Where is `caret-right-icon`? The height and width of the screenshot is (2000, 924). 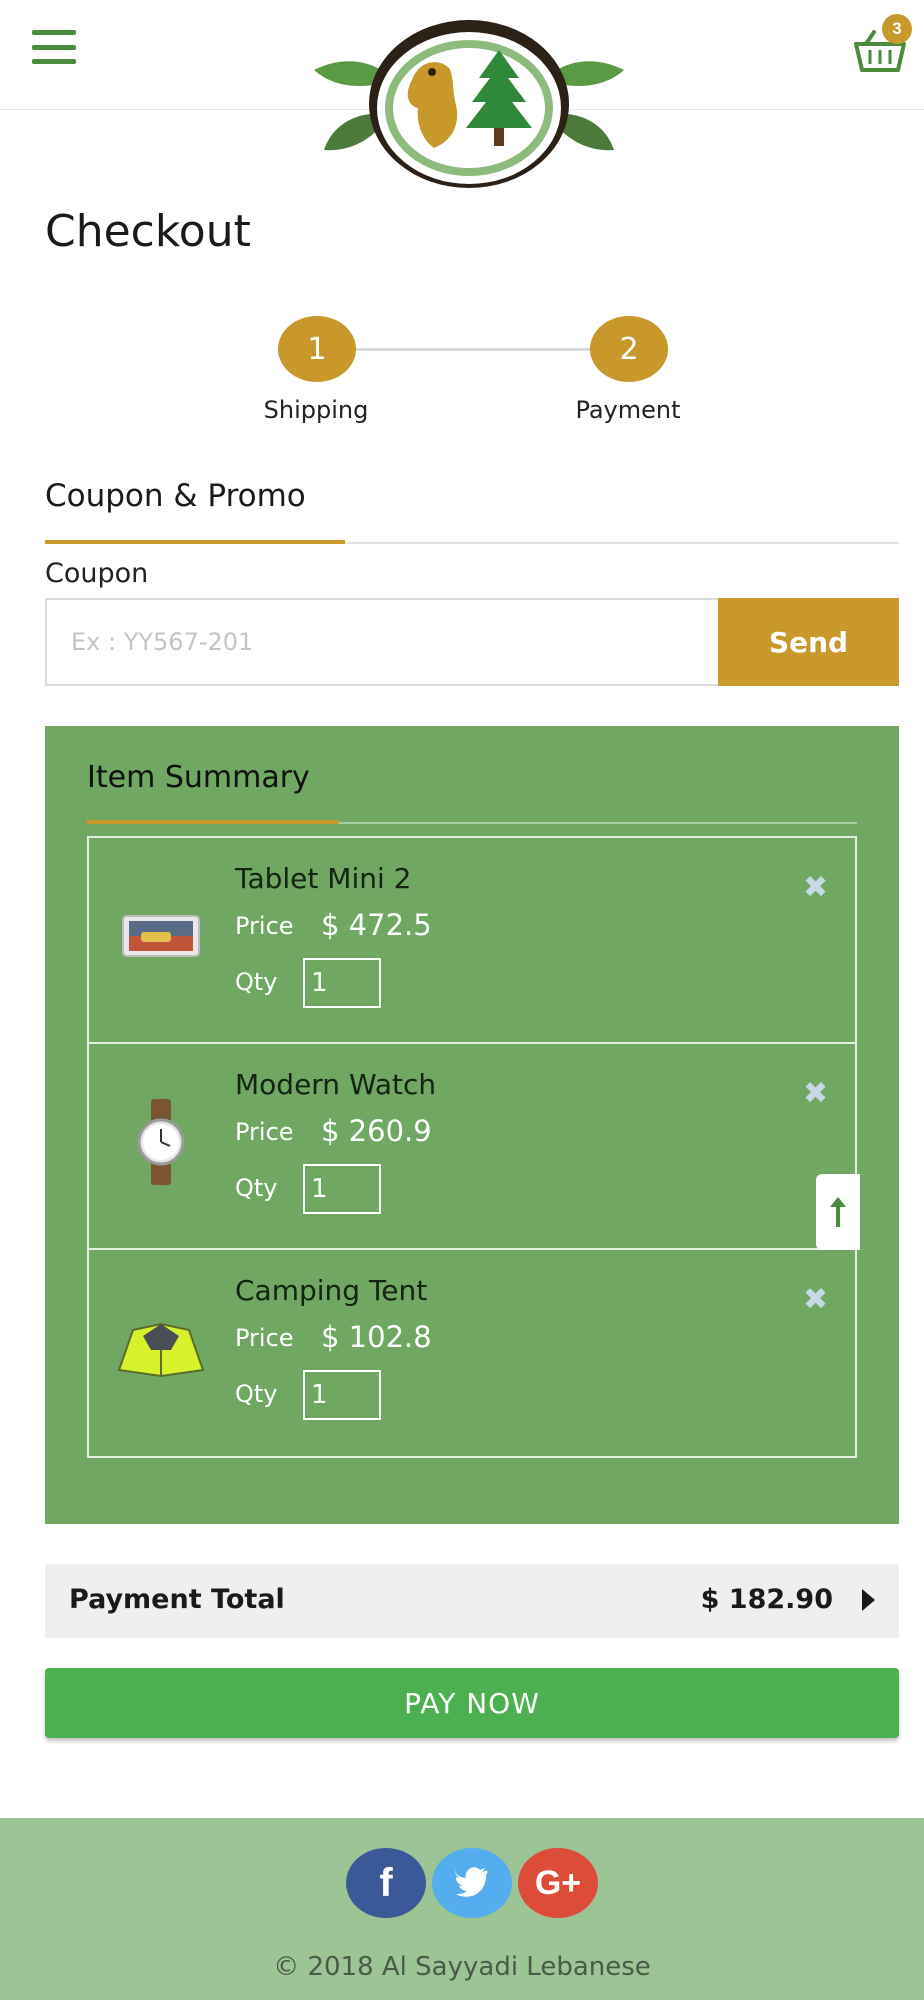 caret-right-icon is located at coordinates (868, 1600).